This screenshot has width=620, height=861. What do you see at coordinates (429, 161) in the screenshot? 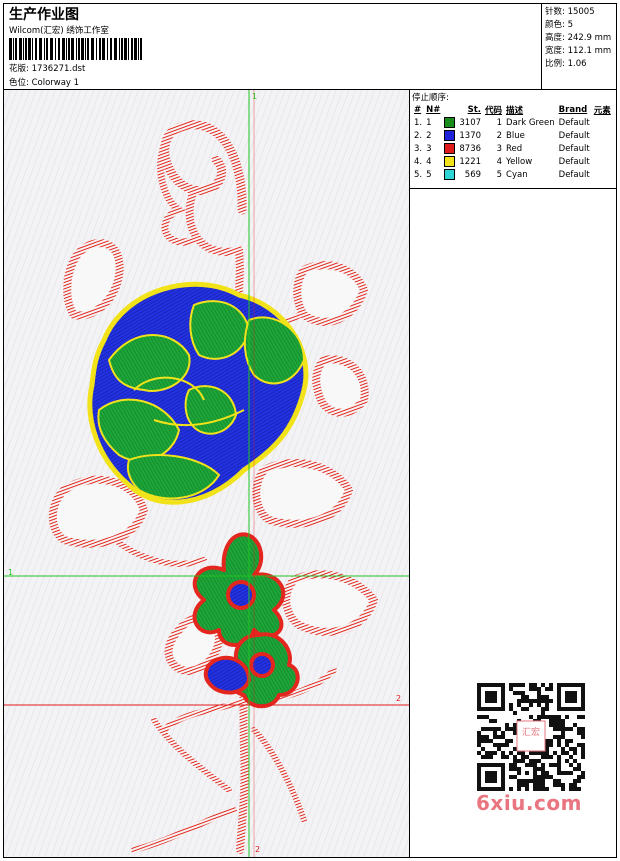
I see `row-needle: 4` at bounding box center [429, 161].